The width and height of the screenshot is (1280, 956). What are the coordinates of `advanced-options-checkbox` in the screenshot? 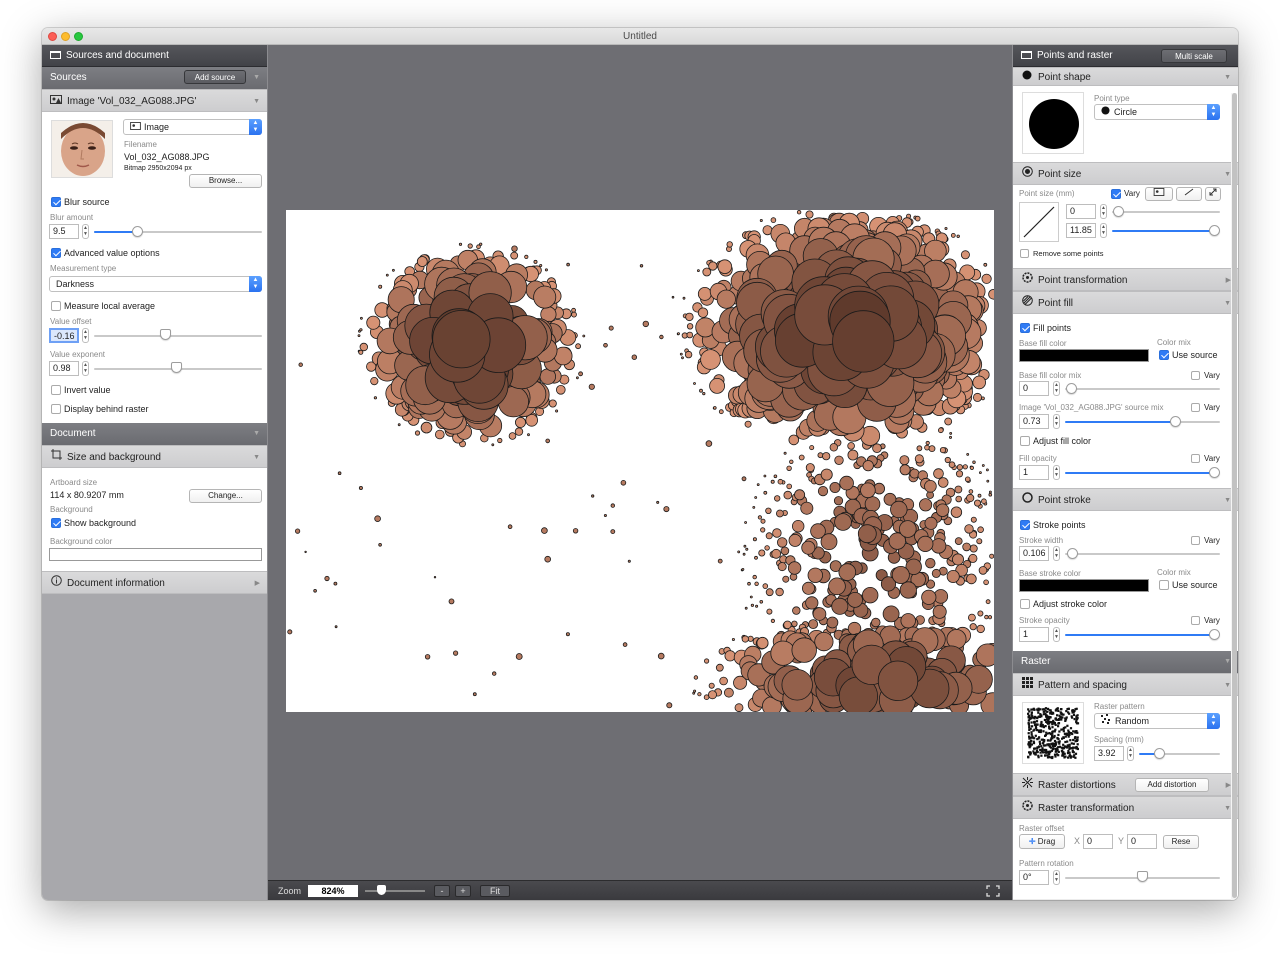 It's located at (56, 253).